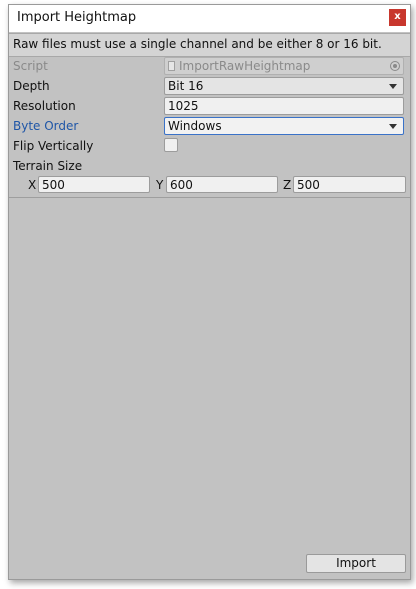 The image size is (416, 589). I want to click on object-picker-icon, so click(395, 66).